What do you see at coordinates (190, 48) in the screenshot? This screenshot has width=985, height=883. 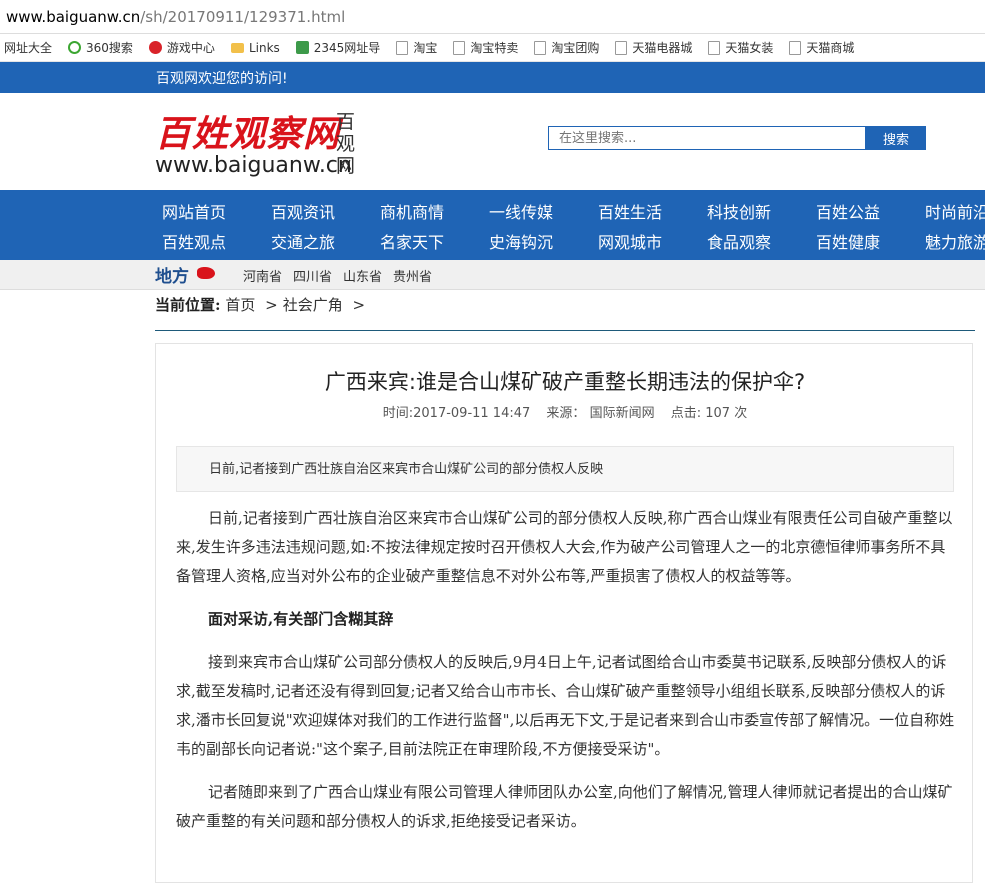 I see `bookmark-label: 游戏中心` at bounding box center [190, 48].